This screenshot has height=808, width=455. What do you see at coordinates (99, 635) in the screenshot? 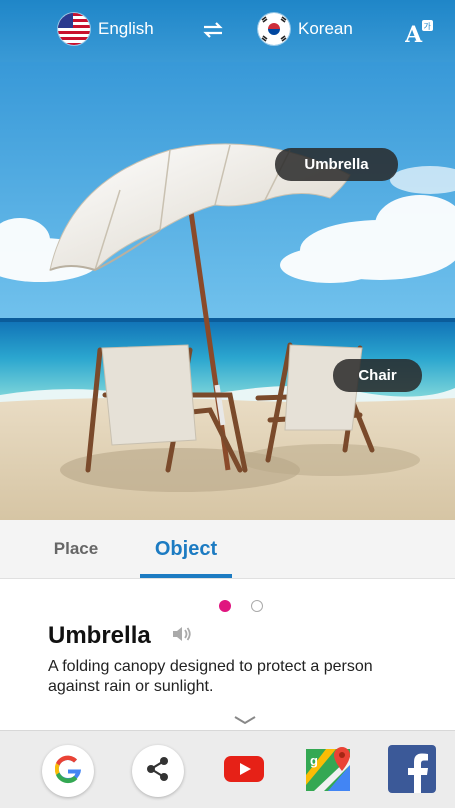
I see `result-word: Umbrella` at bounding box center [99, 635].